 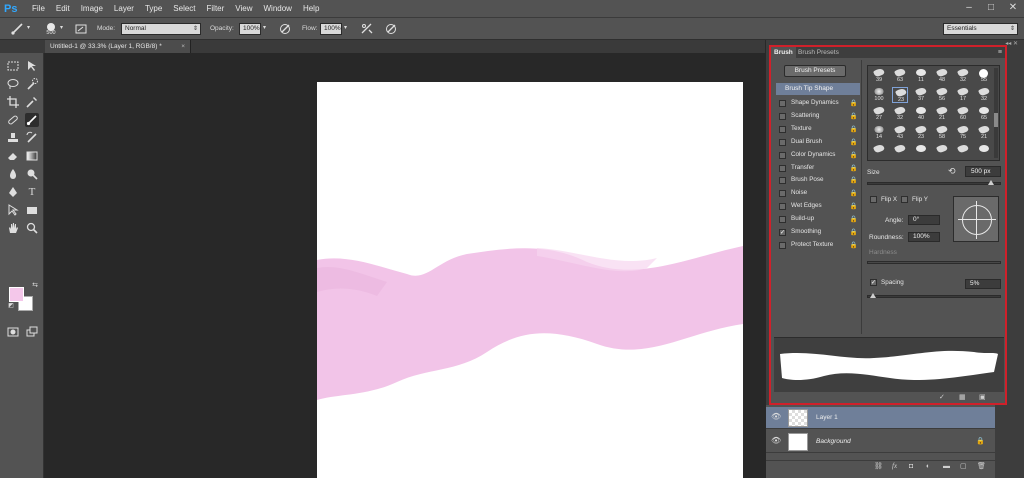 I want to click on dodge-tool-icon, so click(x=32, y=174).